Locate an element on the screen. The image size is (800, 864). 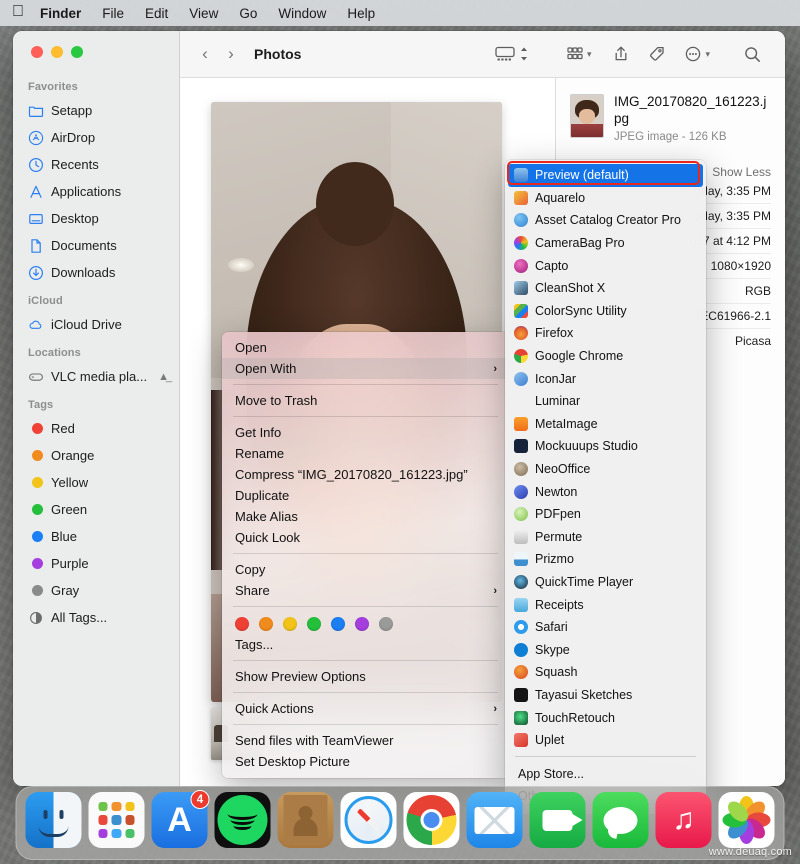
open-with-item-asset-catalog-creator-pro: Asset Catalog Creator Pro is located at coordinates (605, 220).